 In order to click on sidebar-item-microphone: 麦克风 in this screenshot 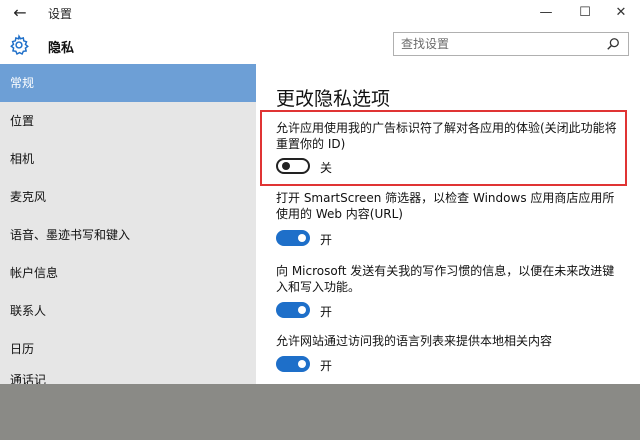, I will do `click(128, 197)`.